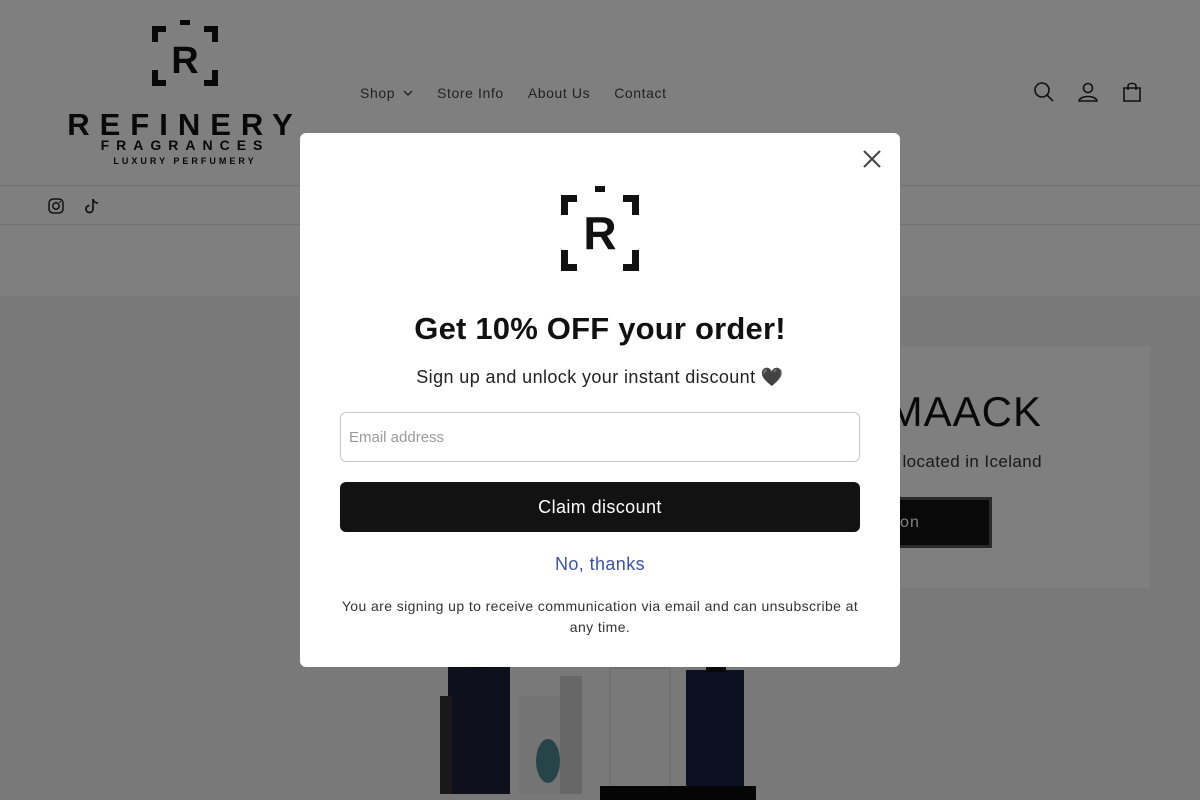 This screenshot has width=1200, height=800. I want to click on modal-heading: Get 10% OFF your order!, so click(600, 328).